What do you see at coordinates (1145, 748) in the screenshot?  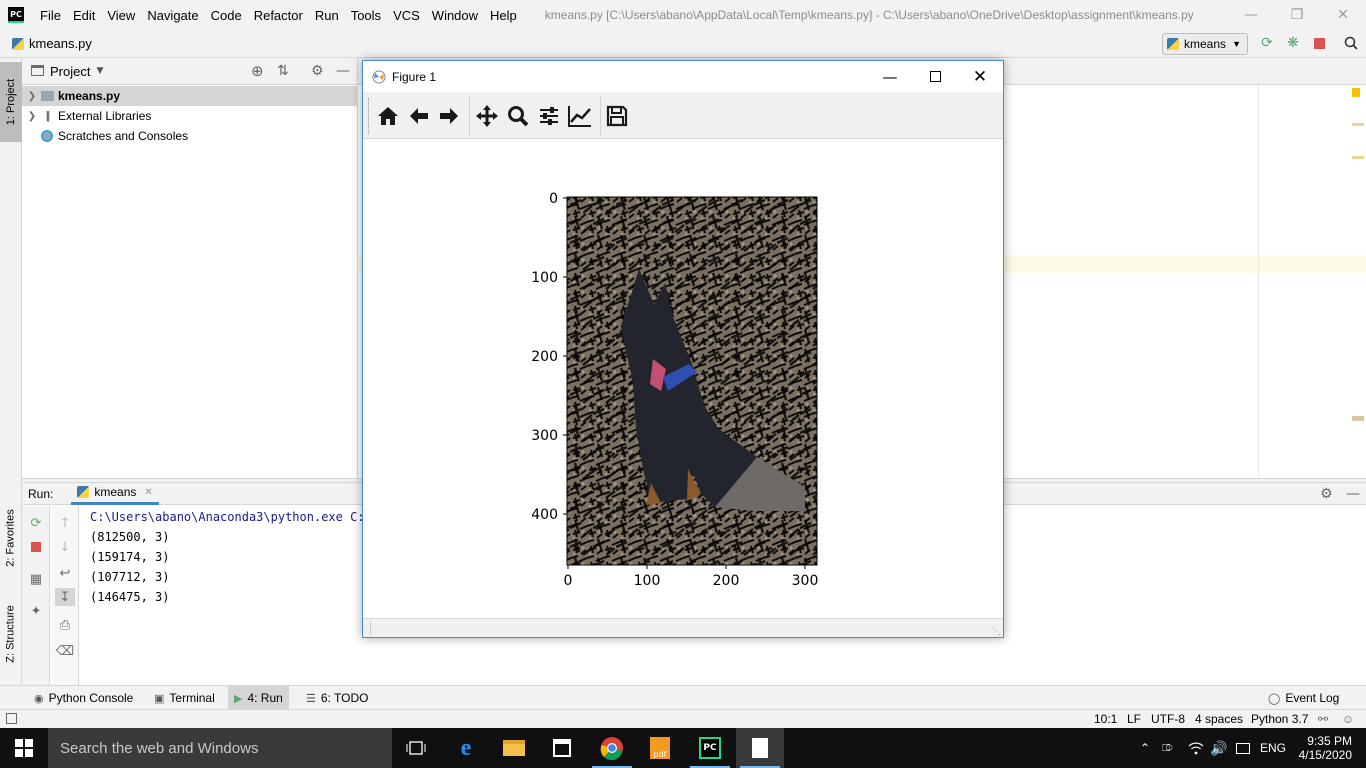 I see `tray-expand-icon: ⌃` at bounding box center [1145, 748].